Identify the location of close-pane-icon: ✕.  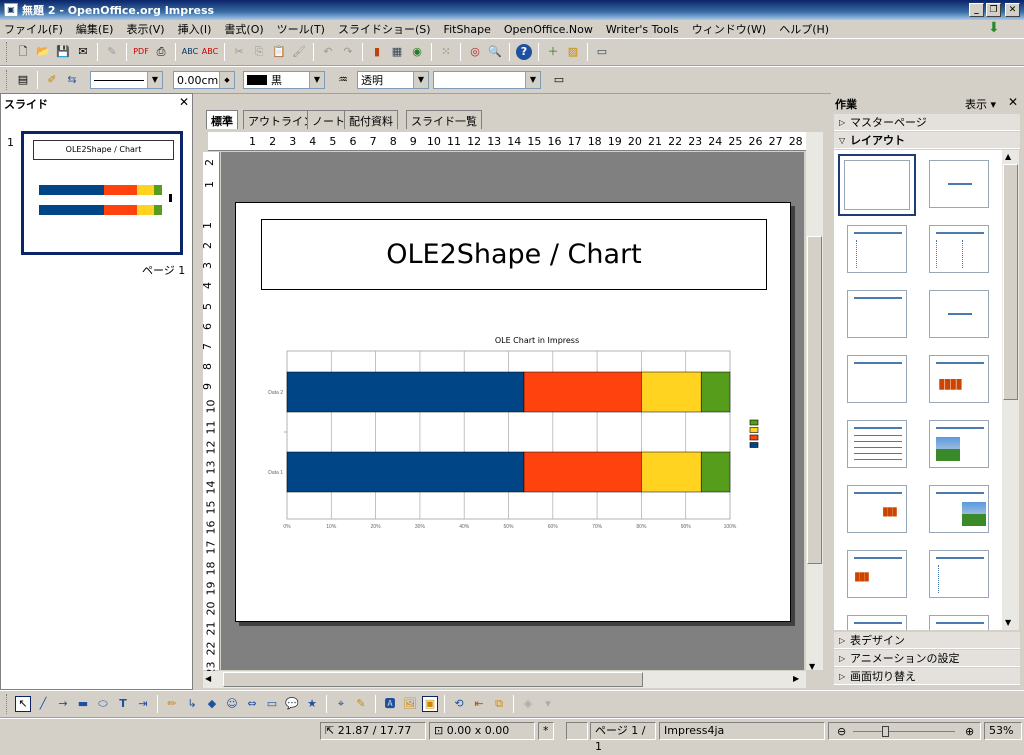
(184, 102).